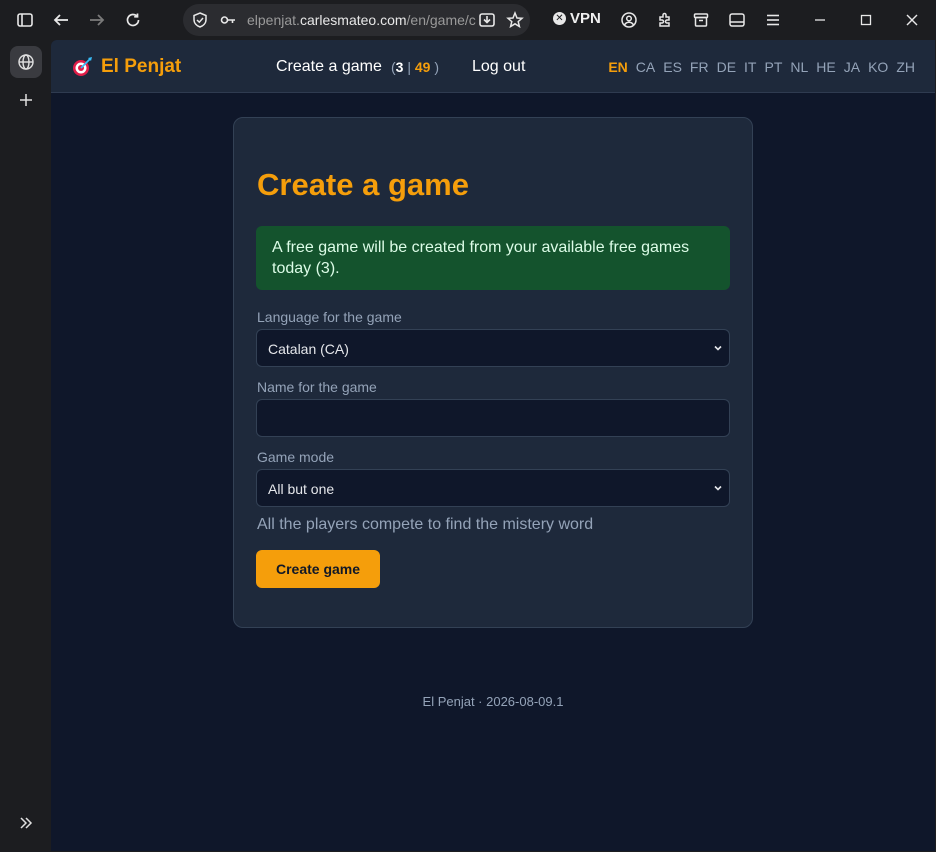  I want to click on logo-text: El Penjat, so click(141, 66).